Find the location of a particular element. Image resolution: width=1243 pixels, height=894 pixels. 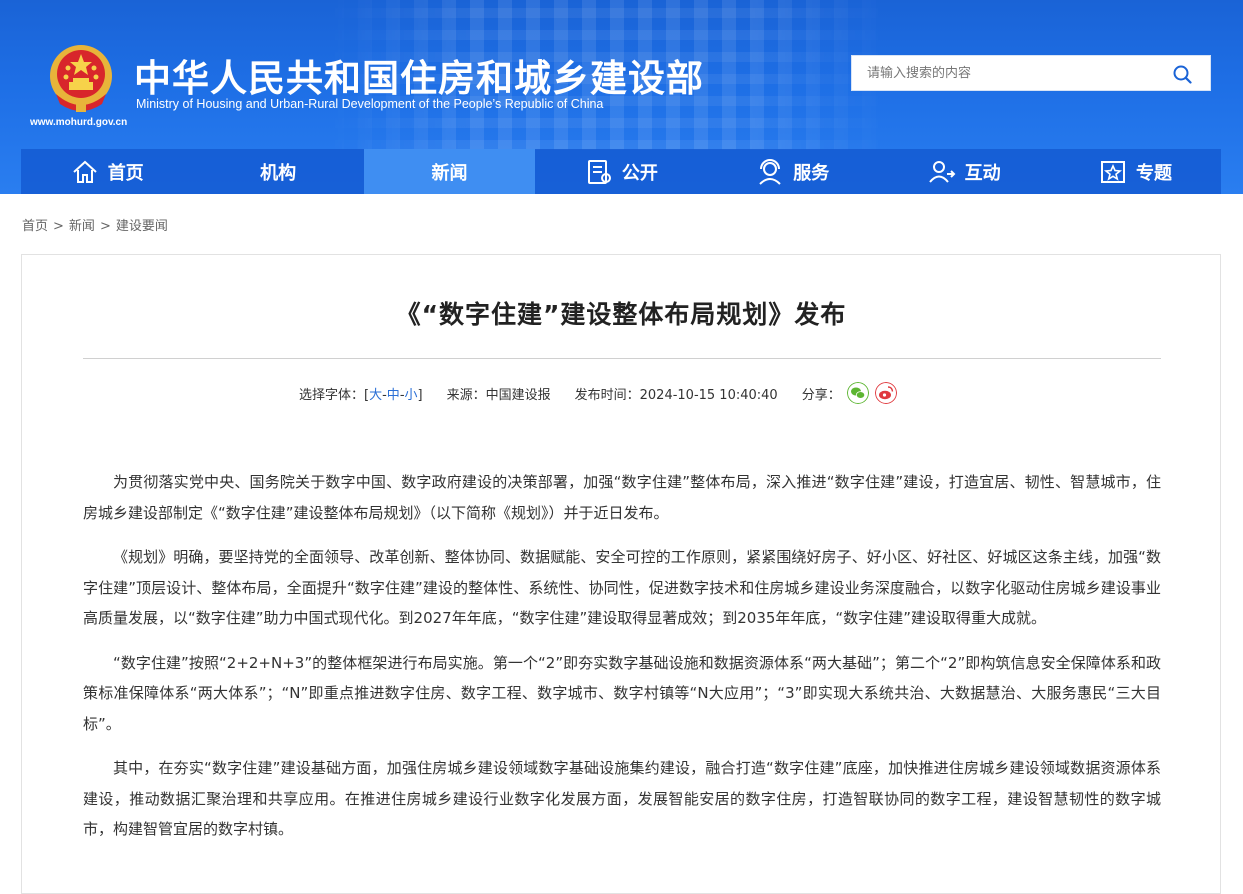

nav-item-interaction: 互动 is located at coordinates (963, 171).